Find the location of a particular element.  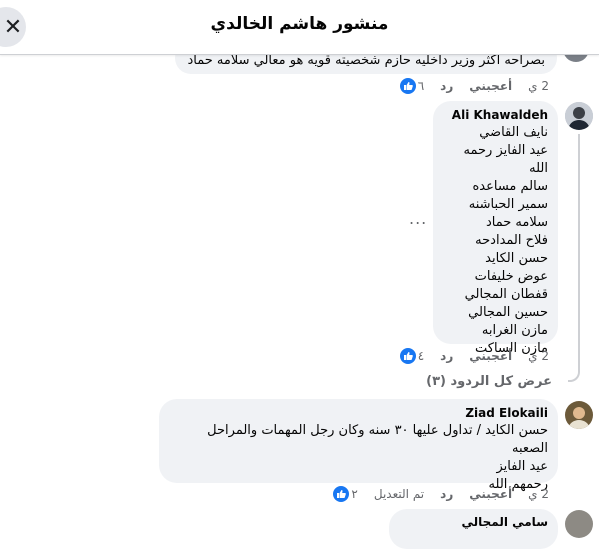

comment-actions: 2 ي أعجبني رد ٤ is located at coordinates (474, 356).